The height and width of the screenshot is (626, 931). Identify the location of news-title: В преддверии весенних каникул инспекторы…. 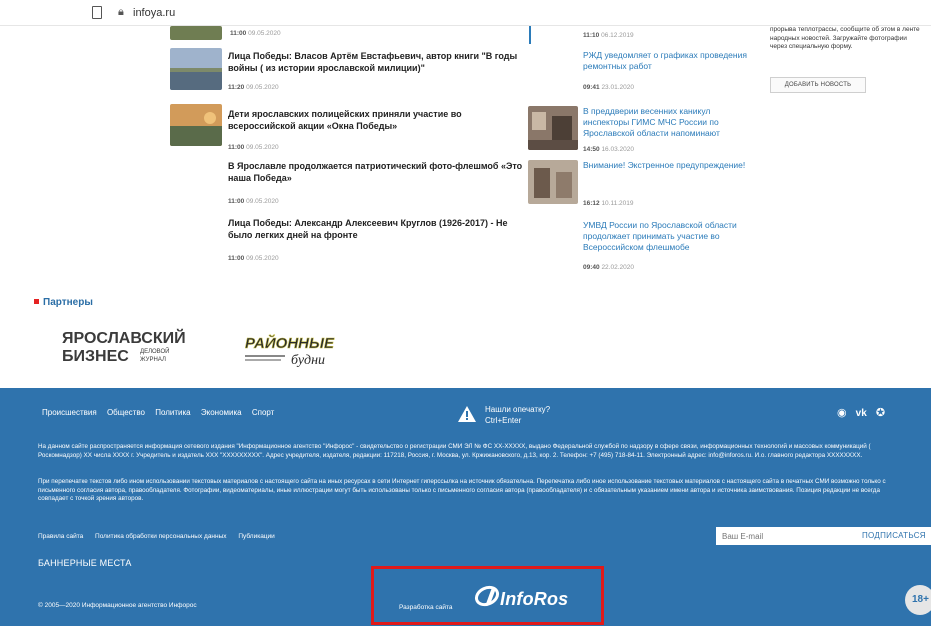
(670, 122).